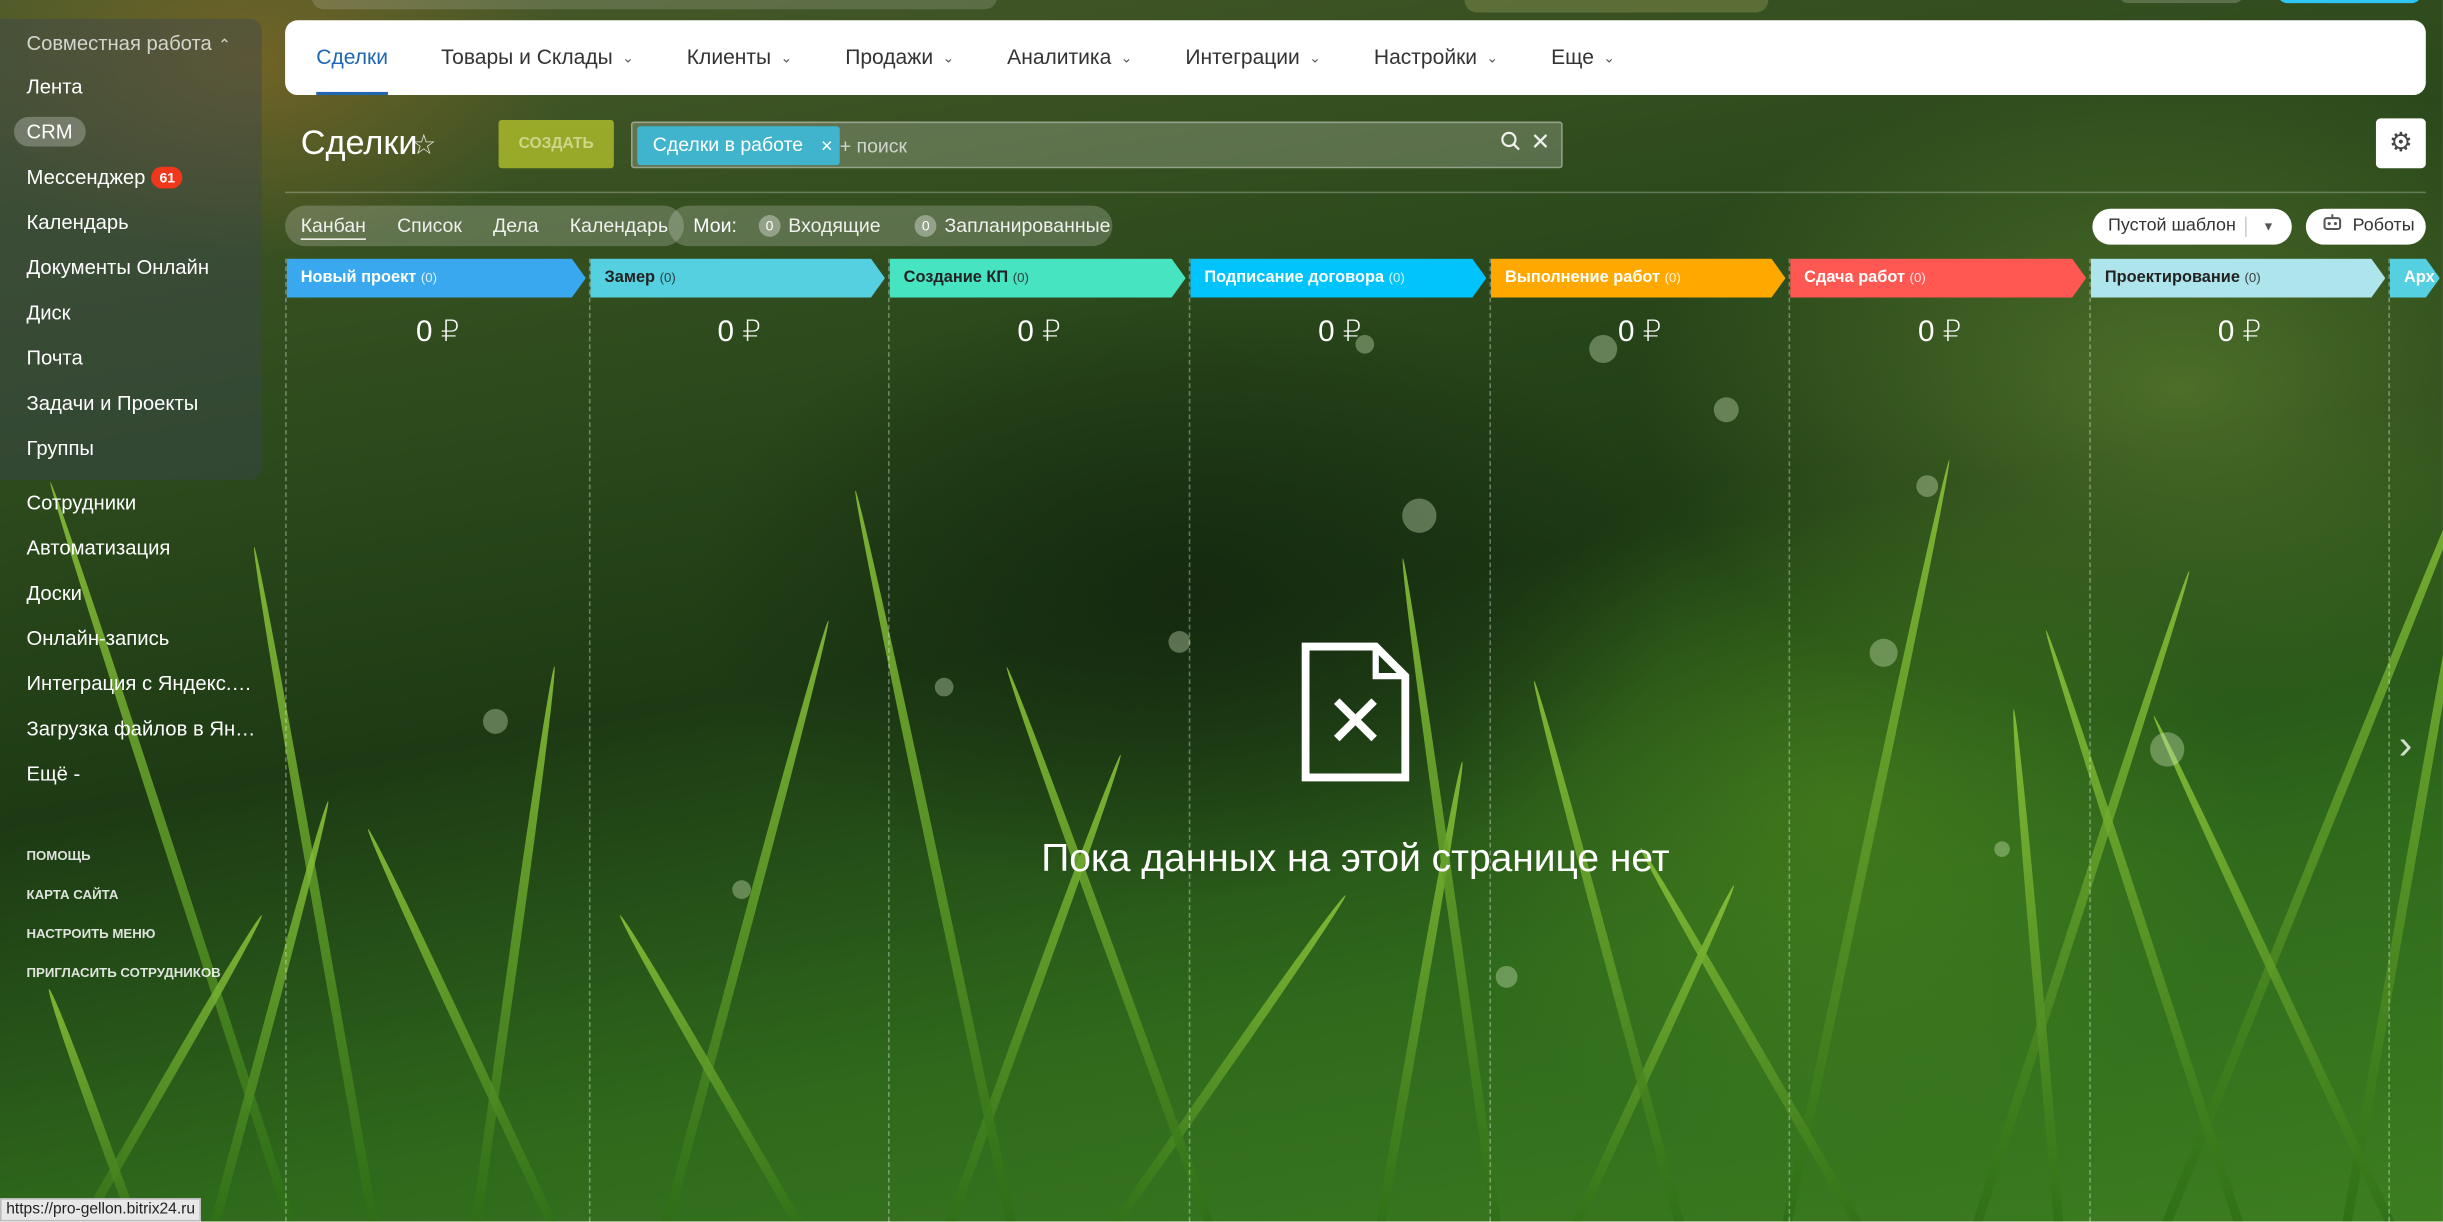 The width and height of the screenshot is (2443, 1222). I want to click on column-title: Выполнение работ, so click(1583, 277).